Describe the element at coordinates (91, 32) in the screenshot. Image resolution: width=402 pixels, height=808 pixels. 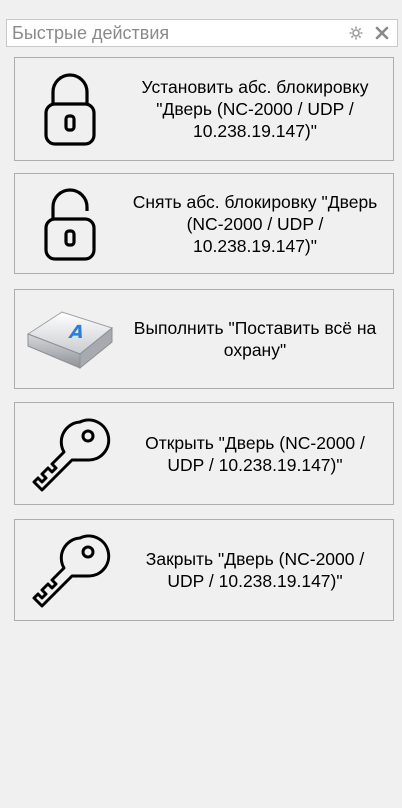
I see `panel-title: Быстрые действия` at that location.